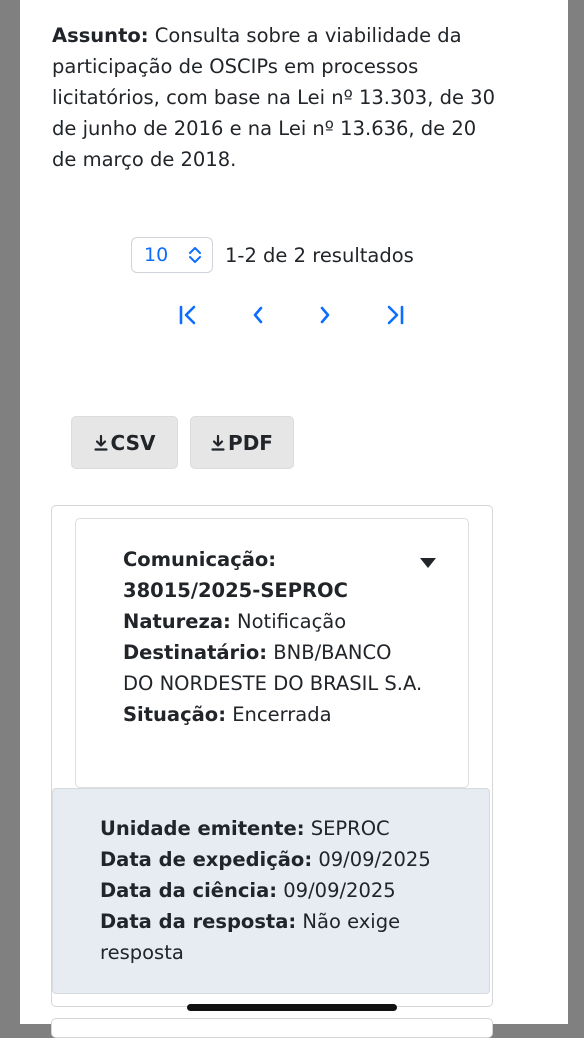  I want to click on export-csv-button: CSV, so click(124, 442).